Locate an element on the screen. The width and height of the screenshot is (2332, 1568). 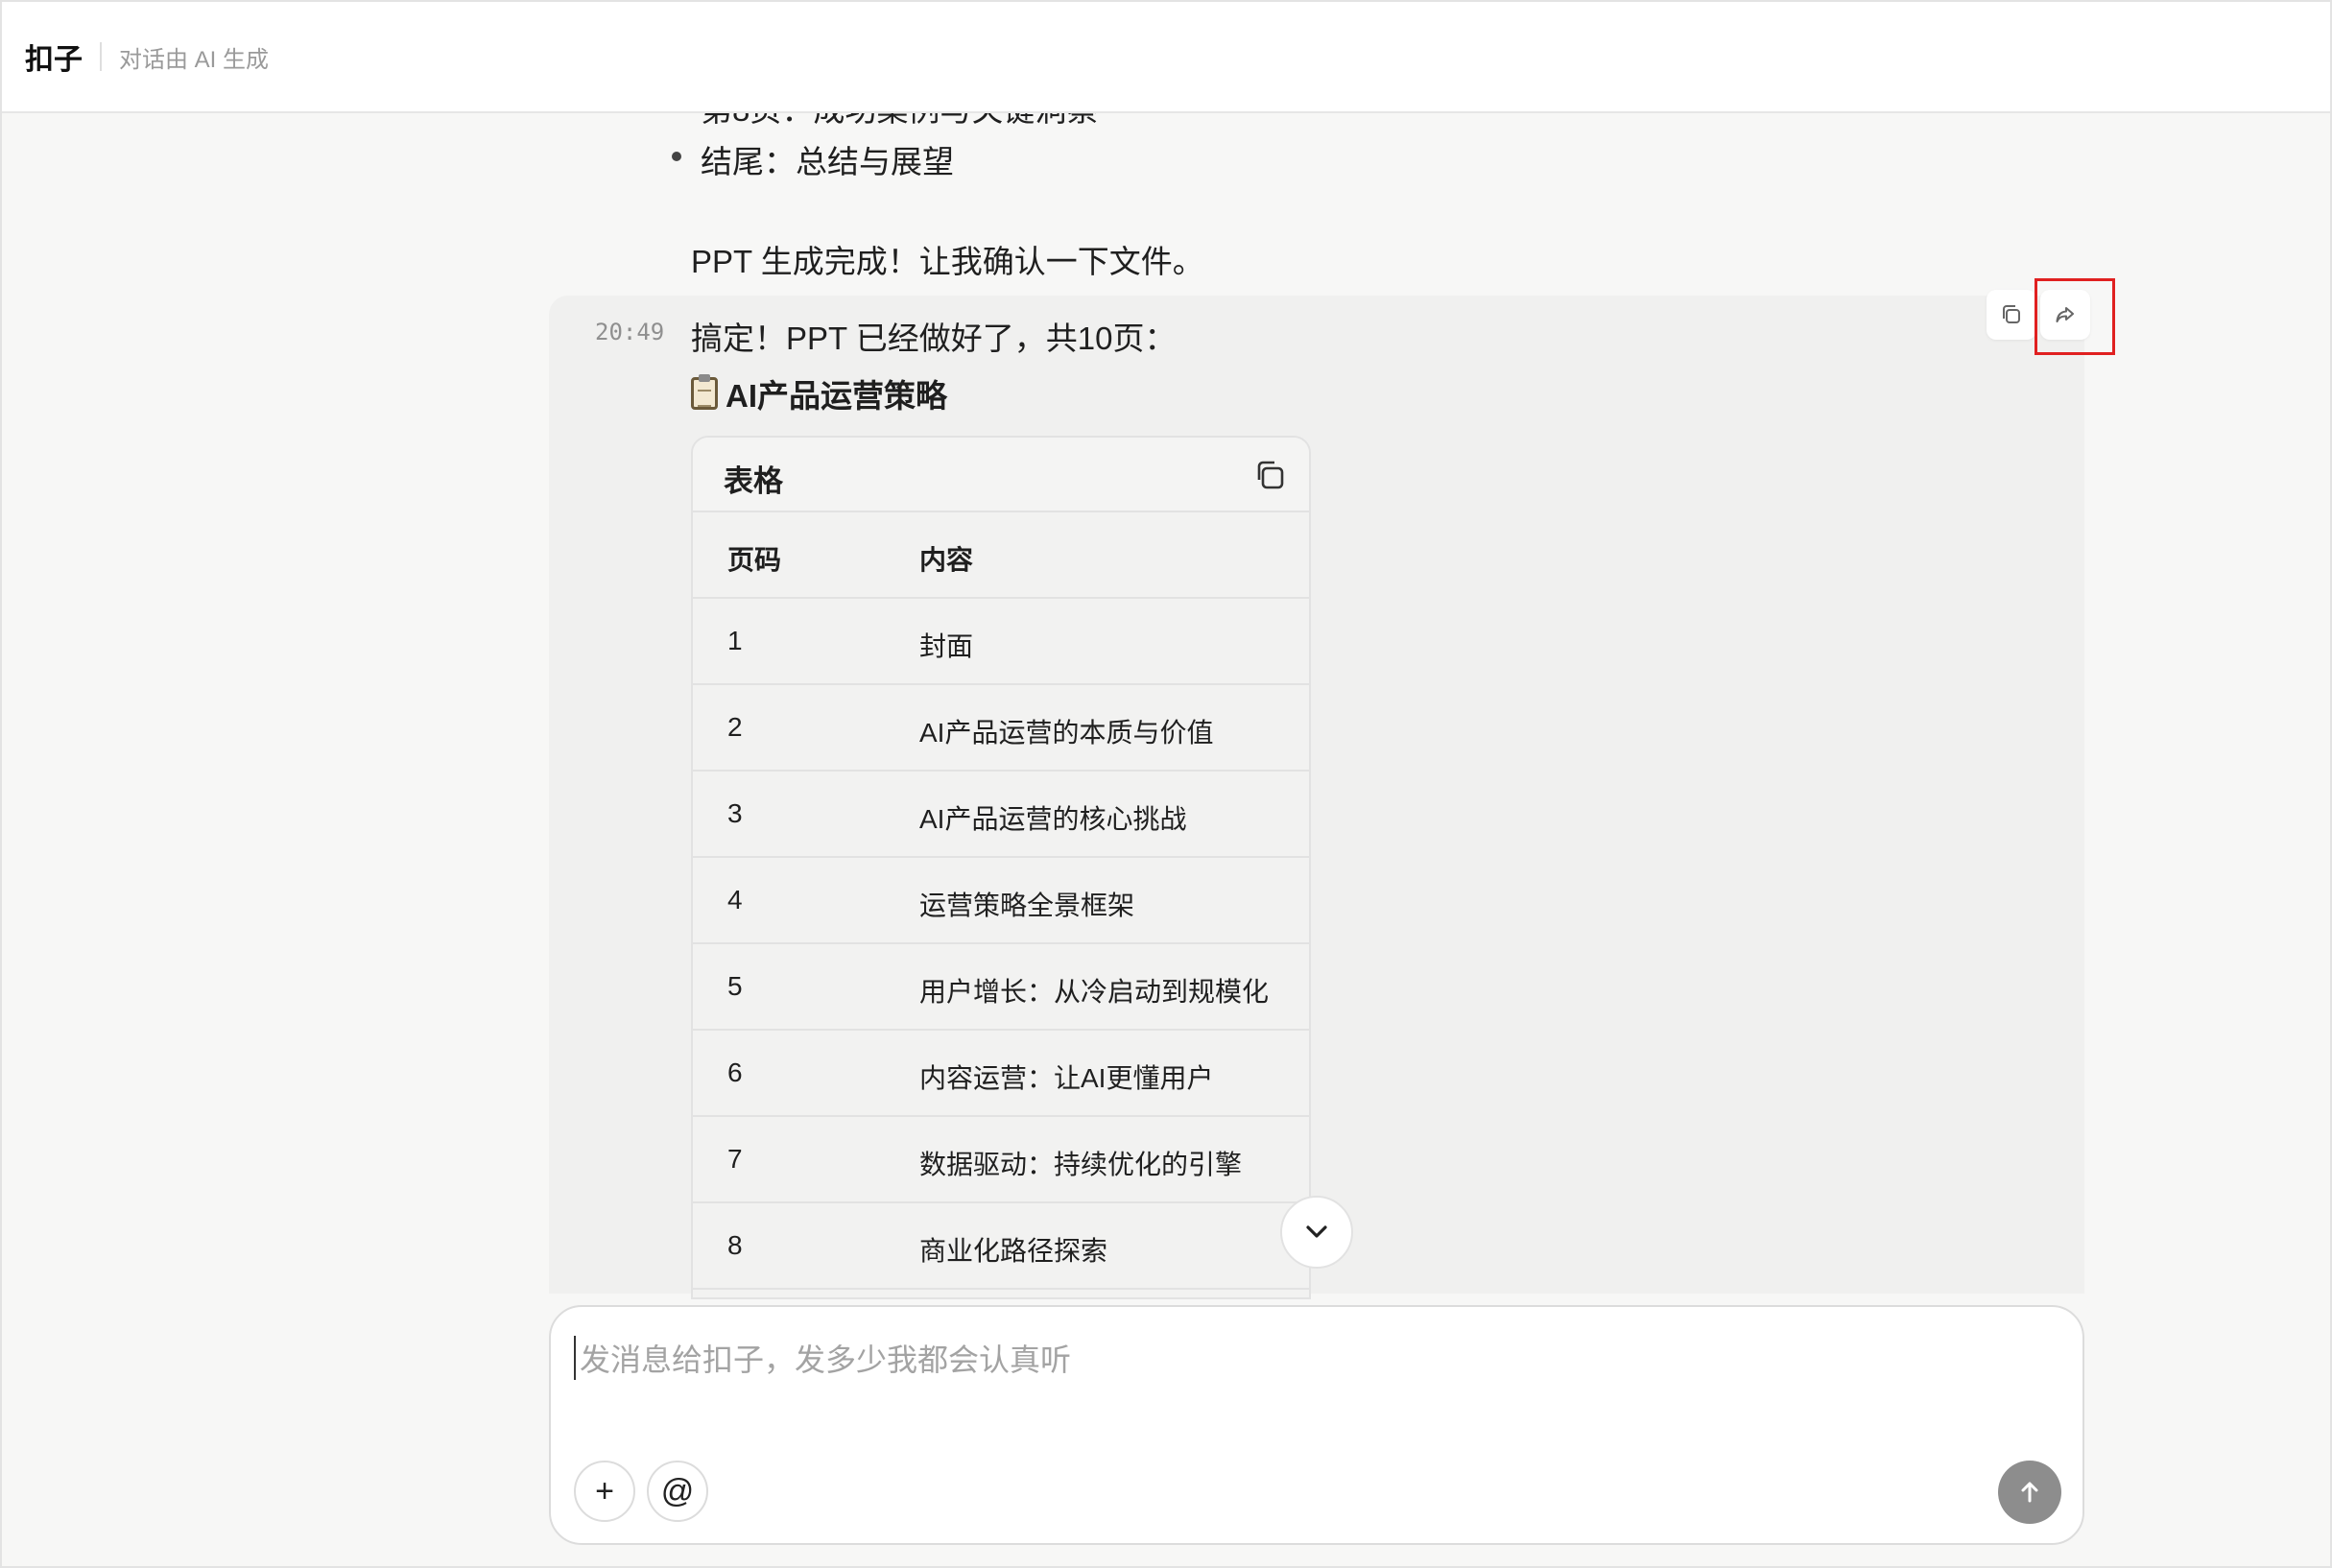
share-icon is located at coordinates (2065, 314).